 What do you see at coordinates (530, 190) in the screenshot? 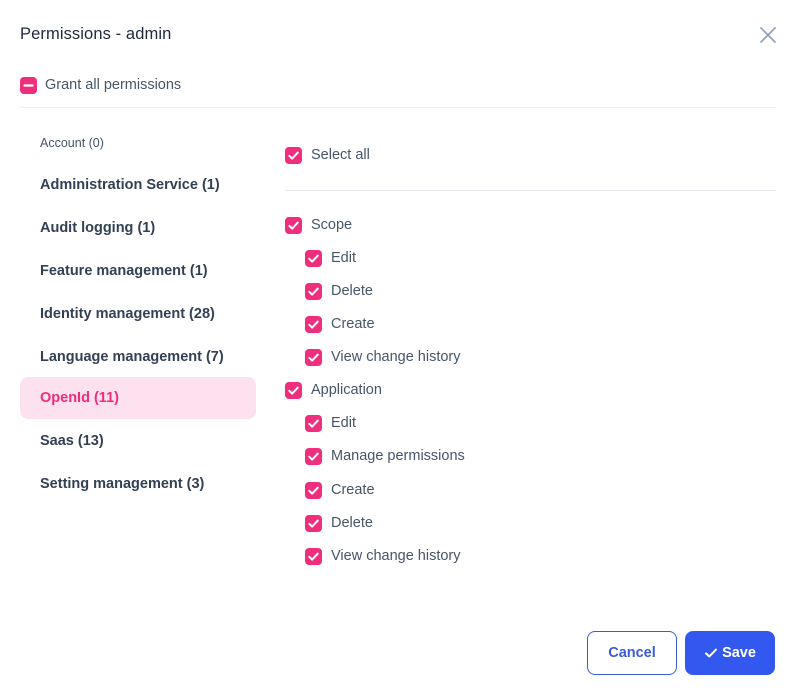
I see `panel-divider` at bounding box center [530, 190].